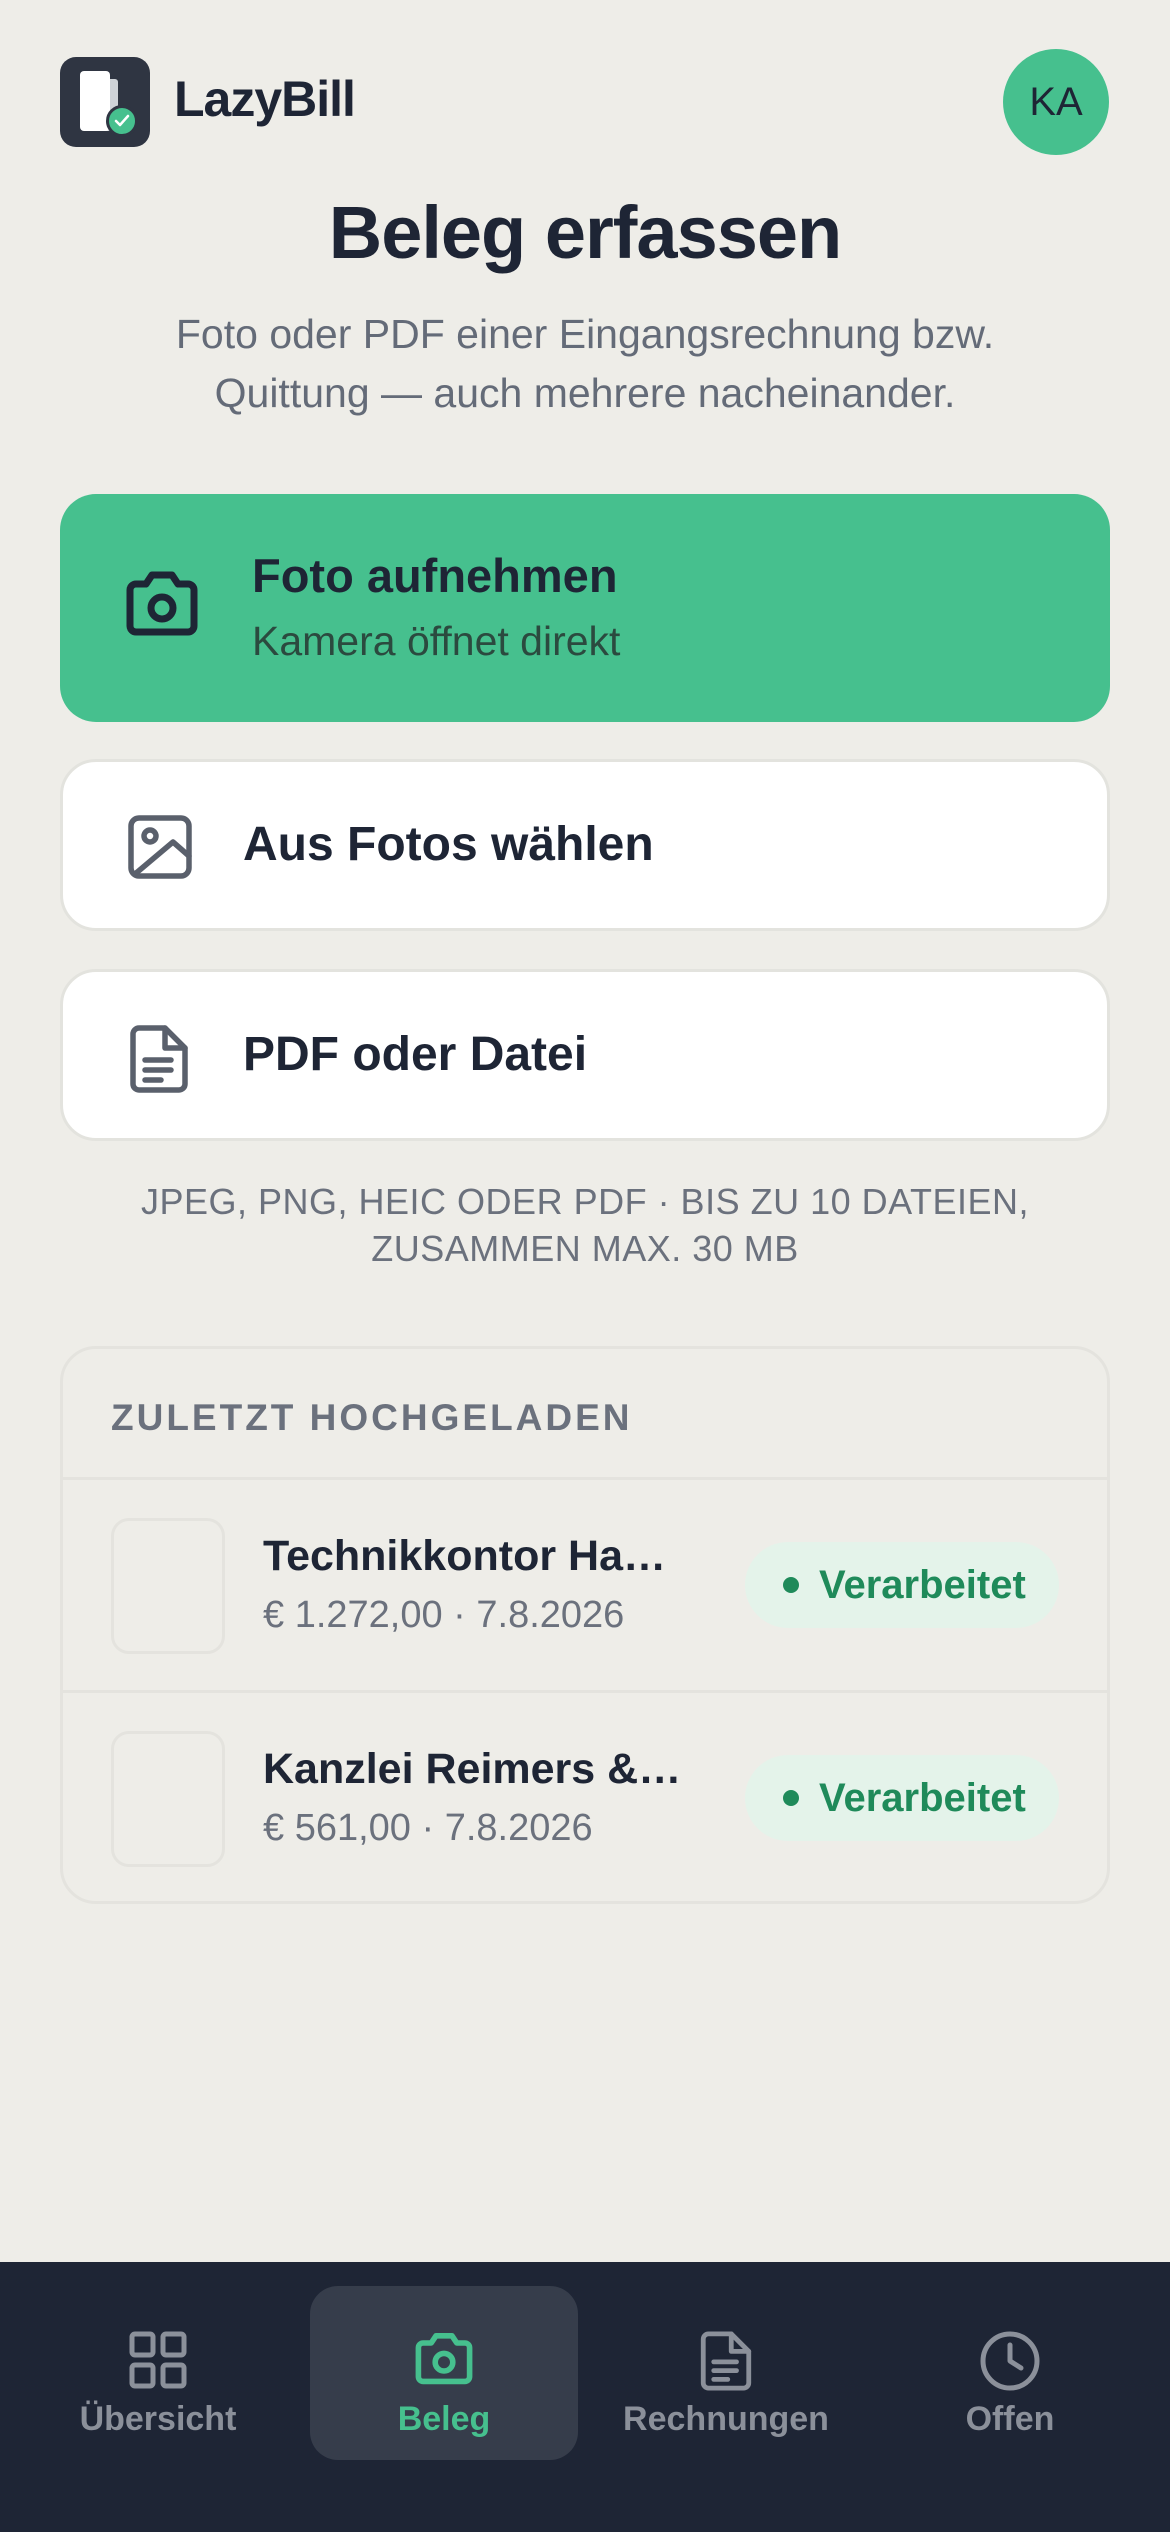 The height and width of the screenshot is (2532, 1170). I want to click on app-name: LazyBill, so click(265, 99).